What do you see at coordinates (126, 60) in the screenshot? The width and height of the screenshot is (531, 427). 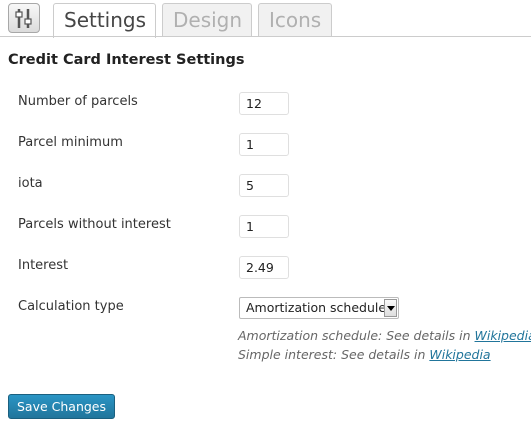 I see `page-title: Credit Card Interest Settings` at bounding box center [126, 60].